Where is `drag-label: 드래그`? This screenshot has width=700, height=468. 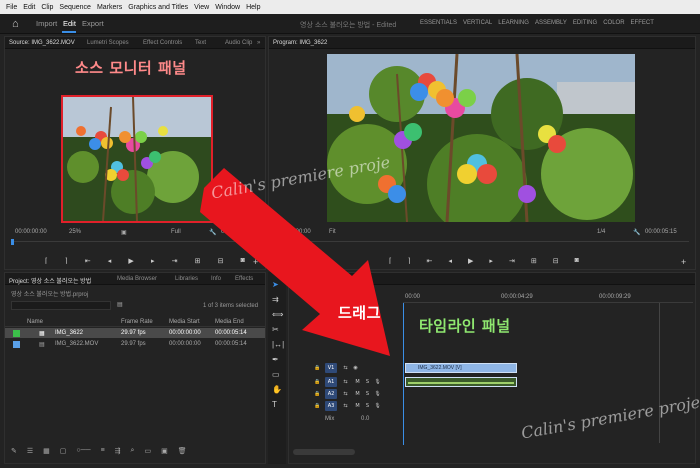 drag-label: 드래그 is located at coordinates (359, 313).